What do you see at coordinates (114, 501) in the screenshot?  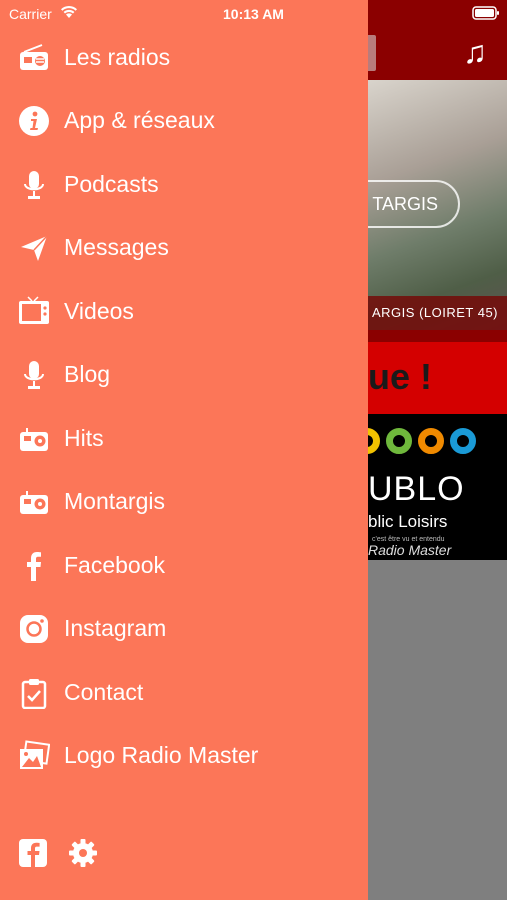 I see `menu-label: Montargis` at bounding box center [114, 501].